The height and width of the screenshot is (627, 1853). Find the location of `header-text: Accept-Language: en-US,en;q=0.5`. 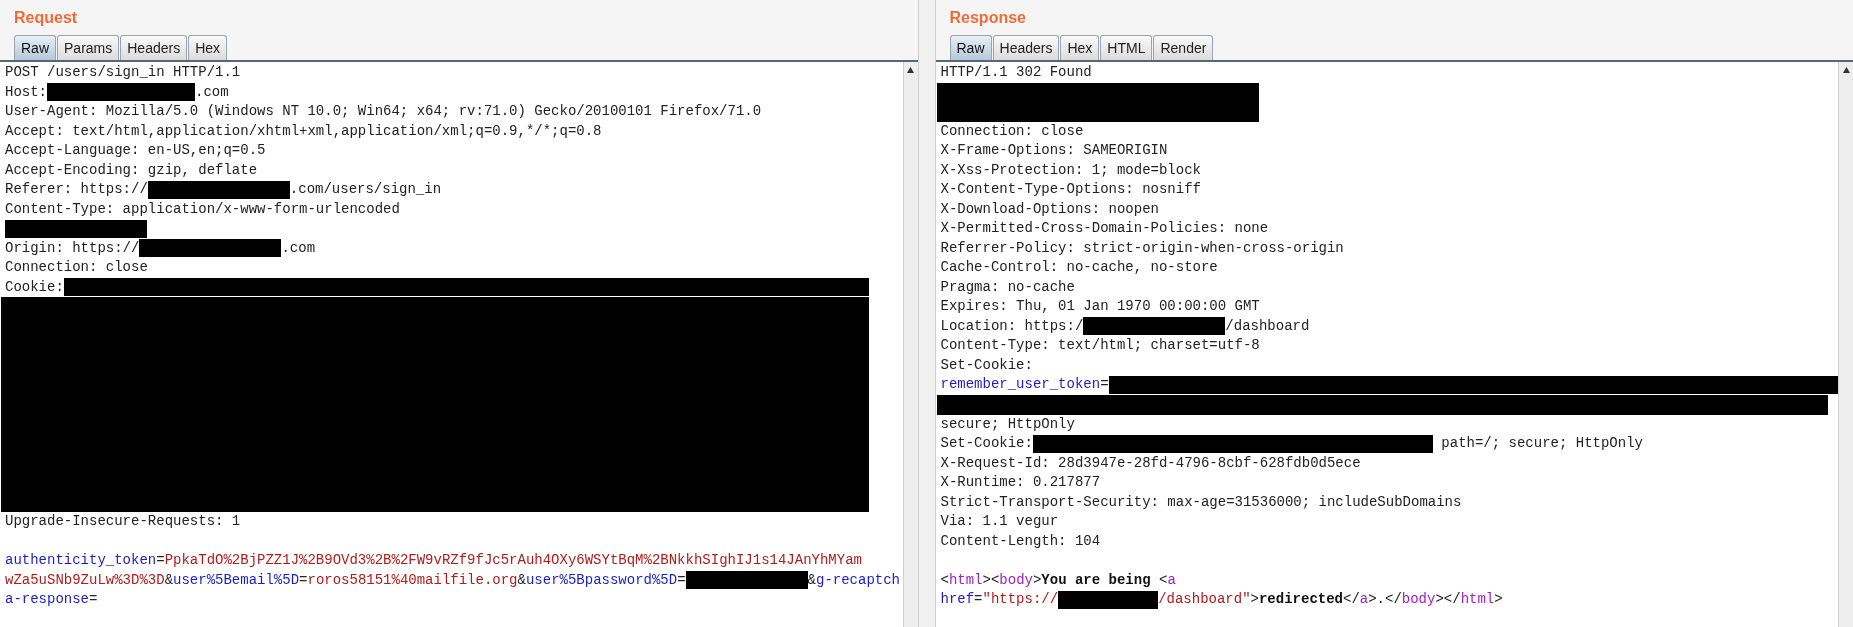

header-text: Accept-Language: en-US,en;q=0.5 is located at coordinates (135, 150).